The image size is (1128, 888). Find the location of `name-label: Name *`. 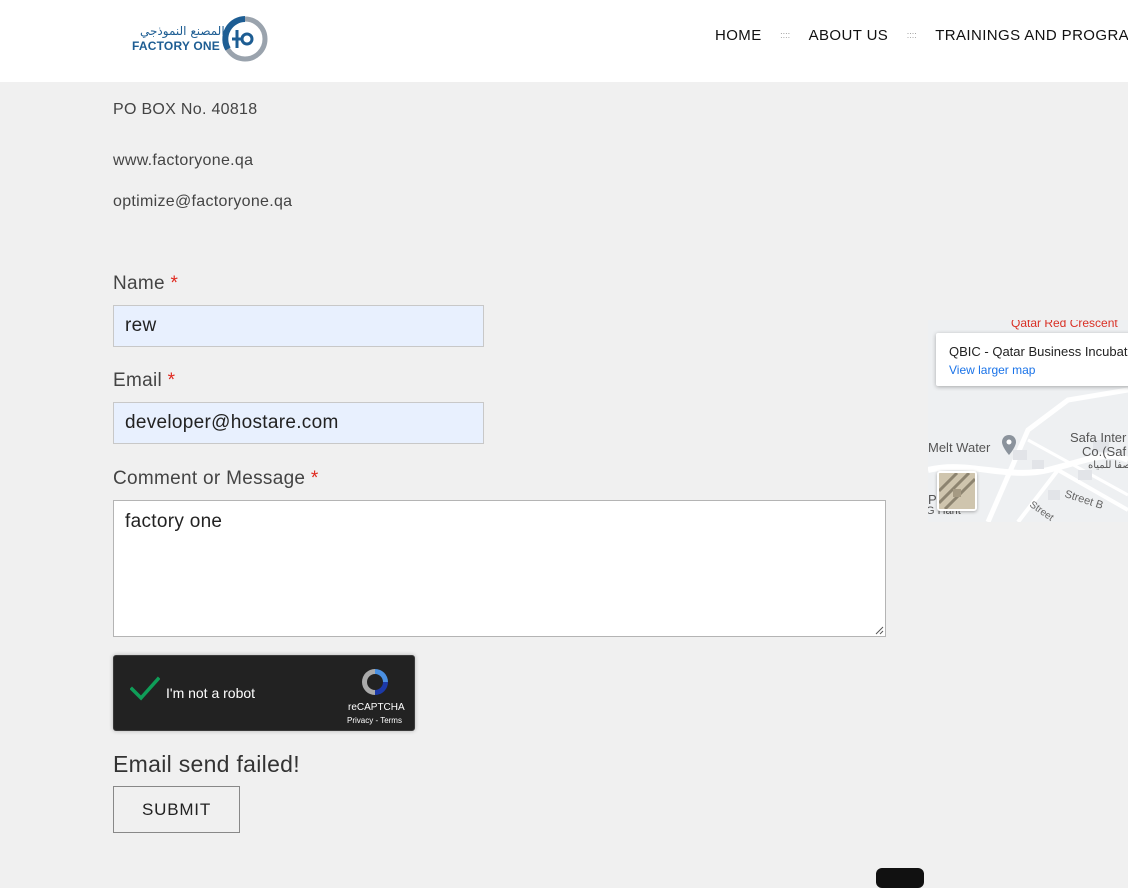

name-label: Name * is located at coordinates (145, 284).